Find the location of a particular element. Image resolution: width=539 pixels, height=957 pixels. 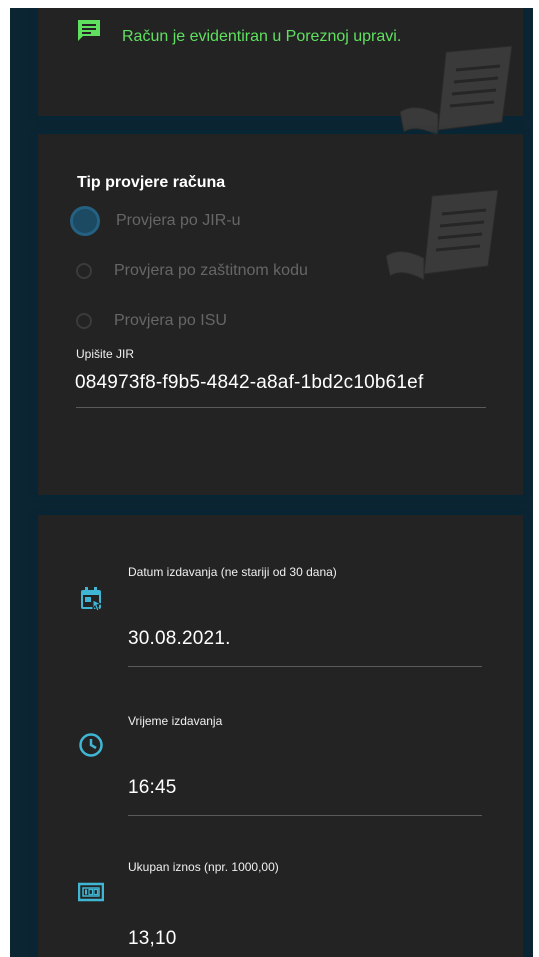

amount-label: Ukupan iznos (npr. 1000,00) is located at coordinates (203, 867).